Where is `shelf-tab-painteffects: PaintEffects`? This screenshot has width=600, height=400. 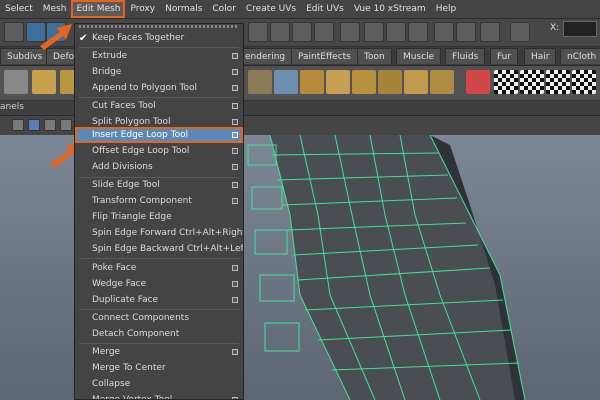 shelf-tab-painteffects: PaintEffects is located at coordinates (324, 56).